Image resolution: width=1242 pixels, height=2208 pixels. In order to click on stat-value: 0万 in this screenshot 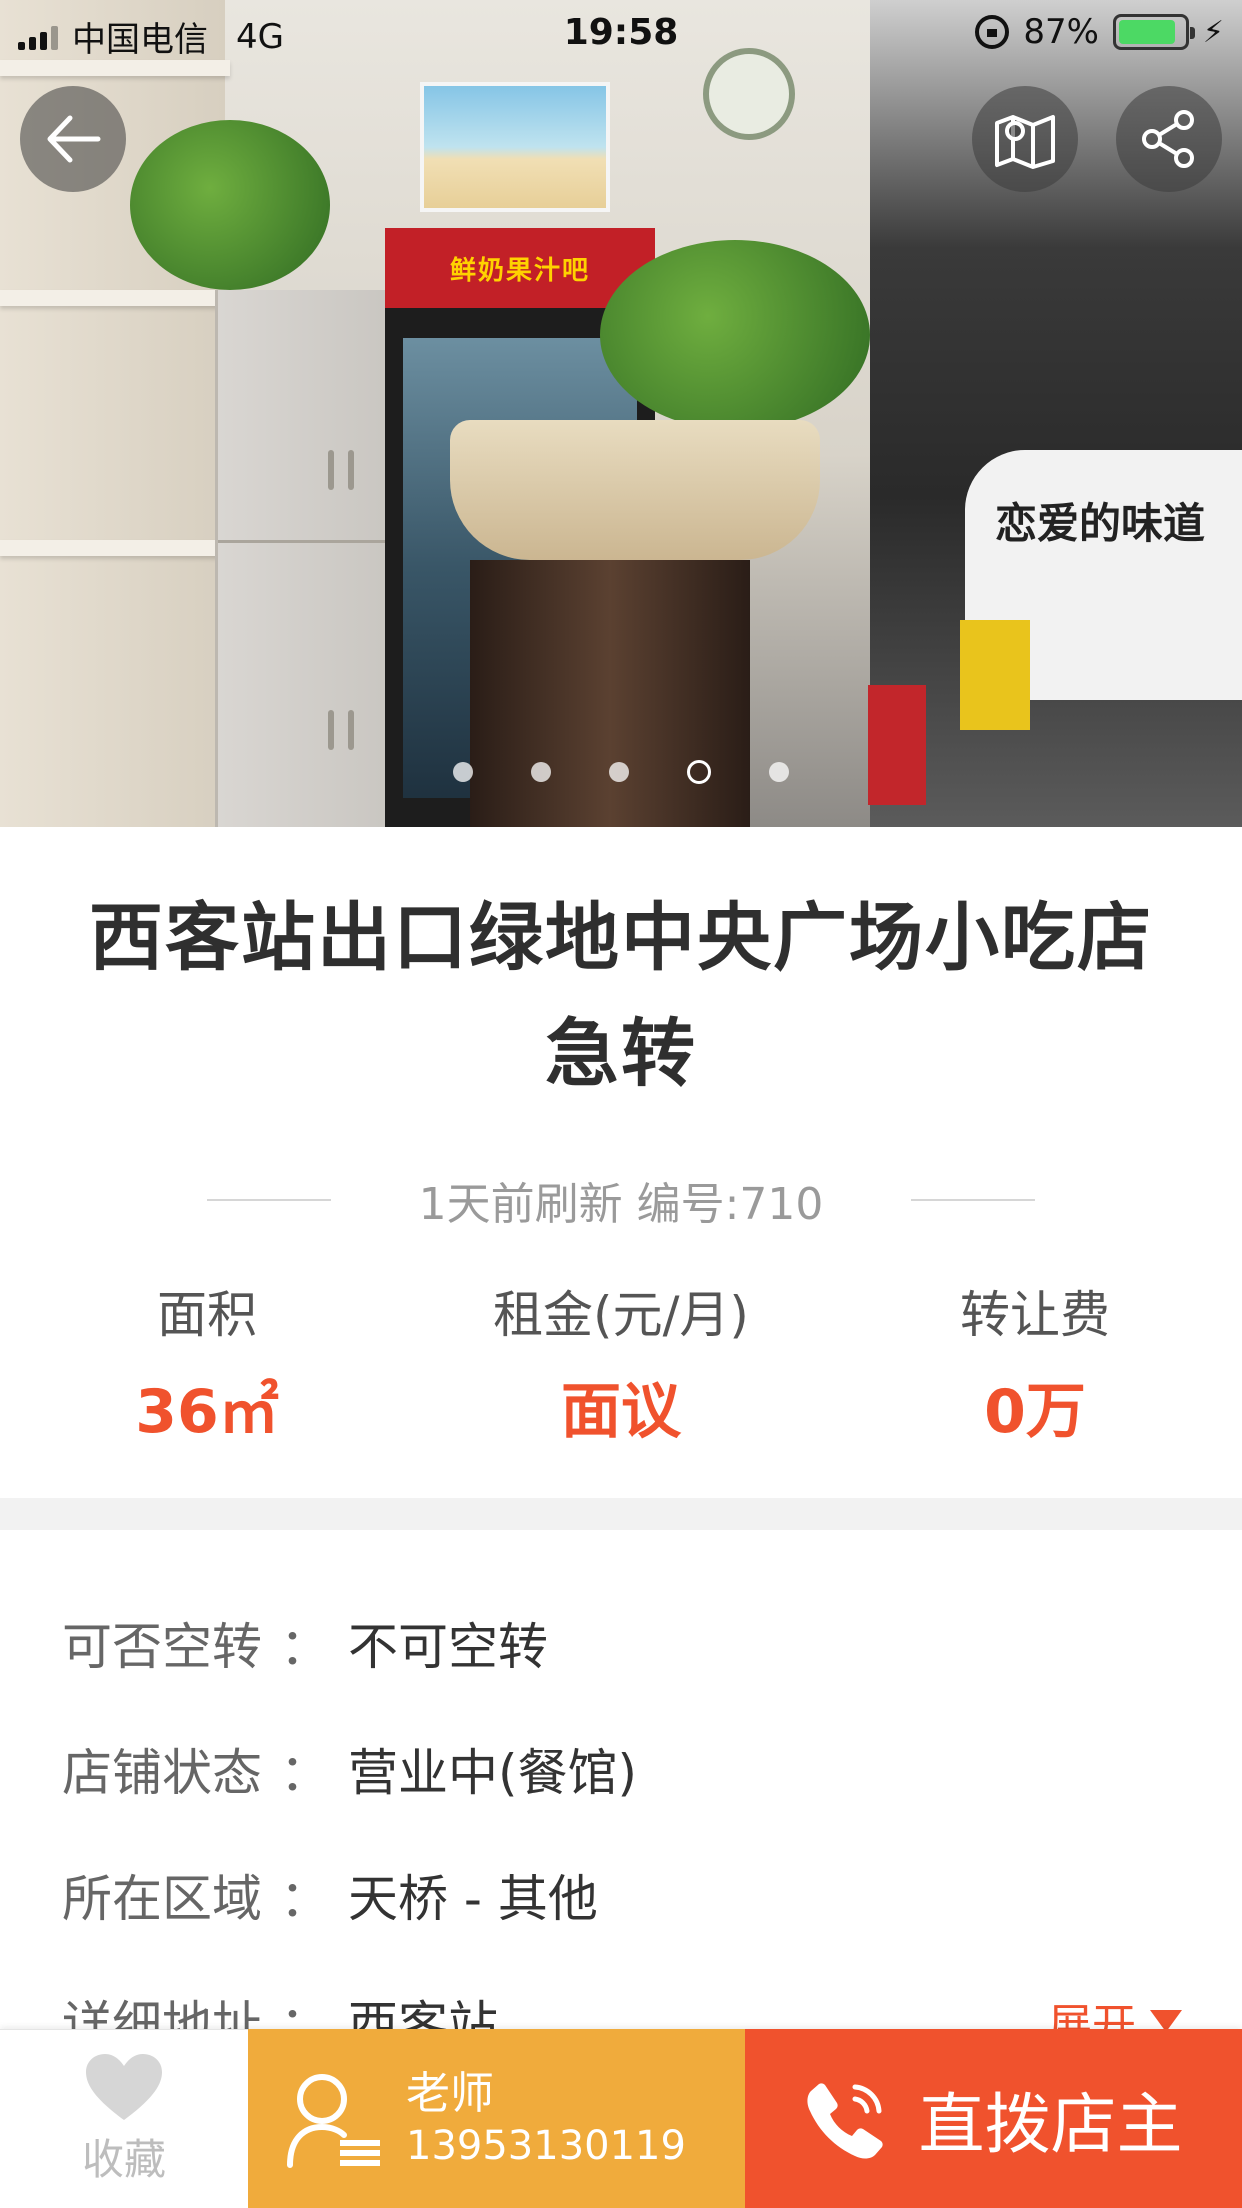, I will do `click(1035, 1412)`.